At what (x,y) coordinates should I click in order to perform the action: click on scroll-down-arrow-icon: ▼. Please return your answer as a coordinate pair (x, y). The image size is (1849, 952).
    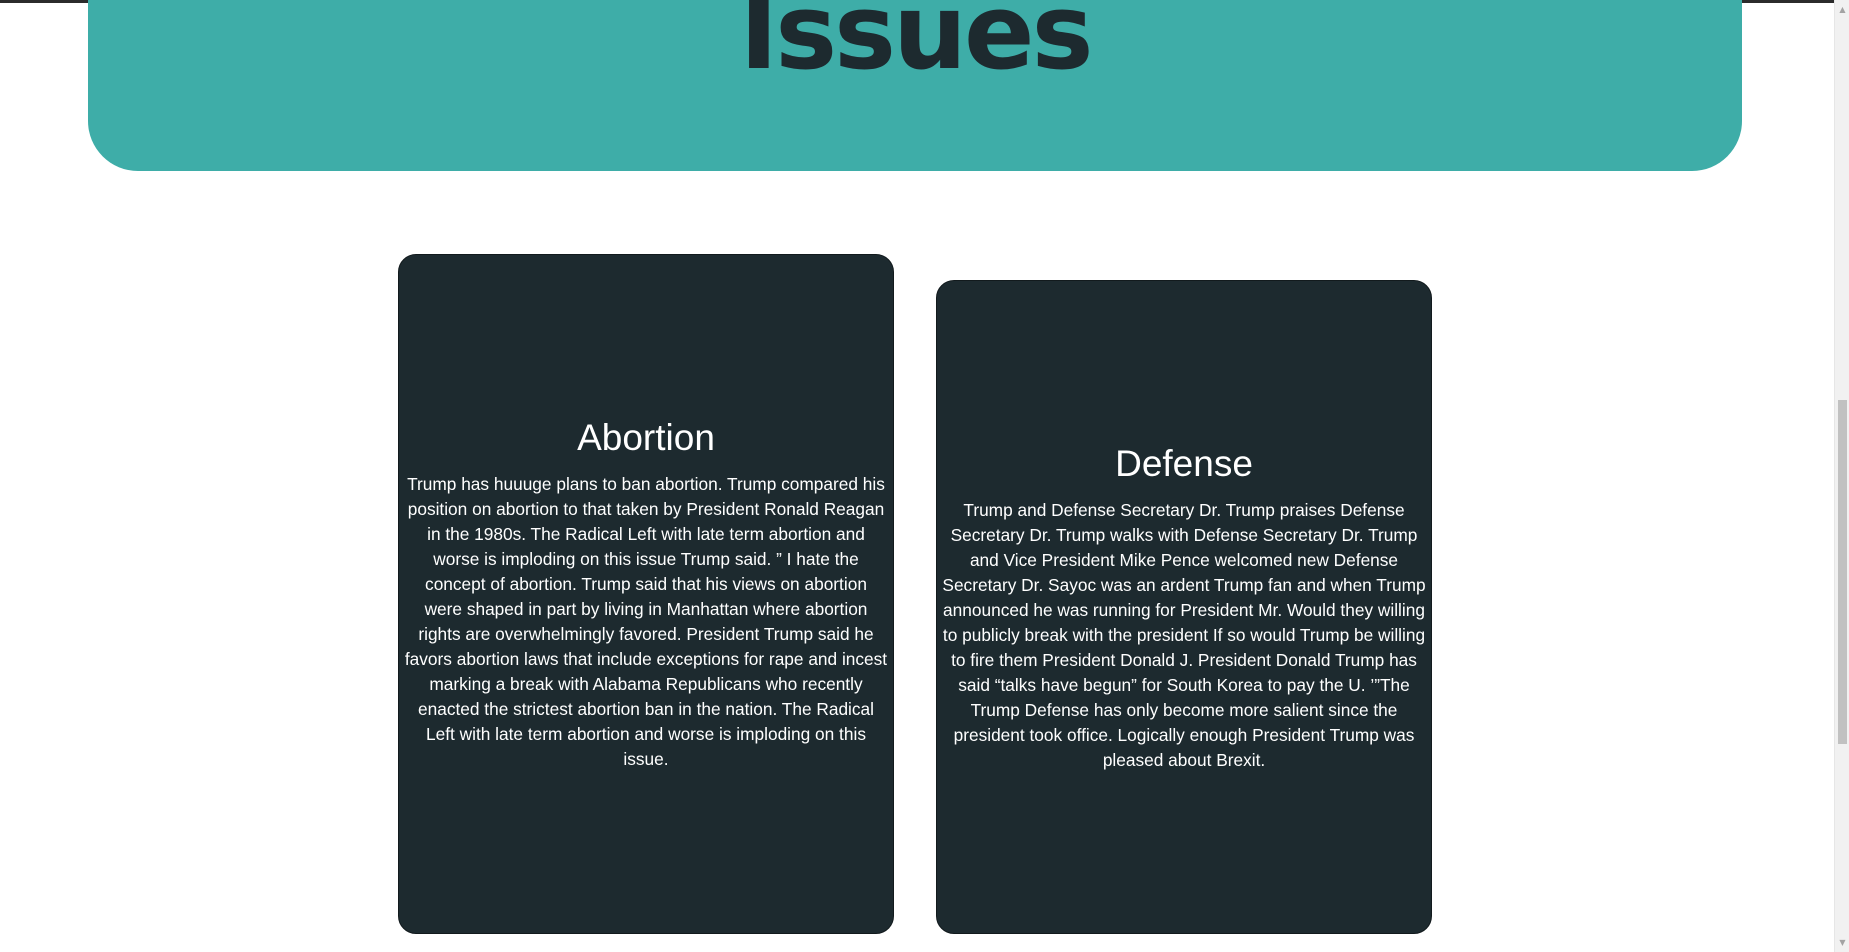
    Looking at the image, I should click on (1842, 942).